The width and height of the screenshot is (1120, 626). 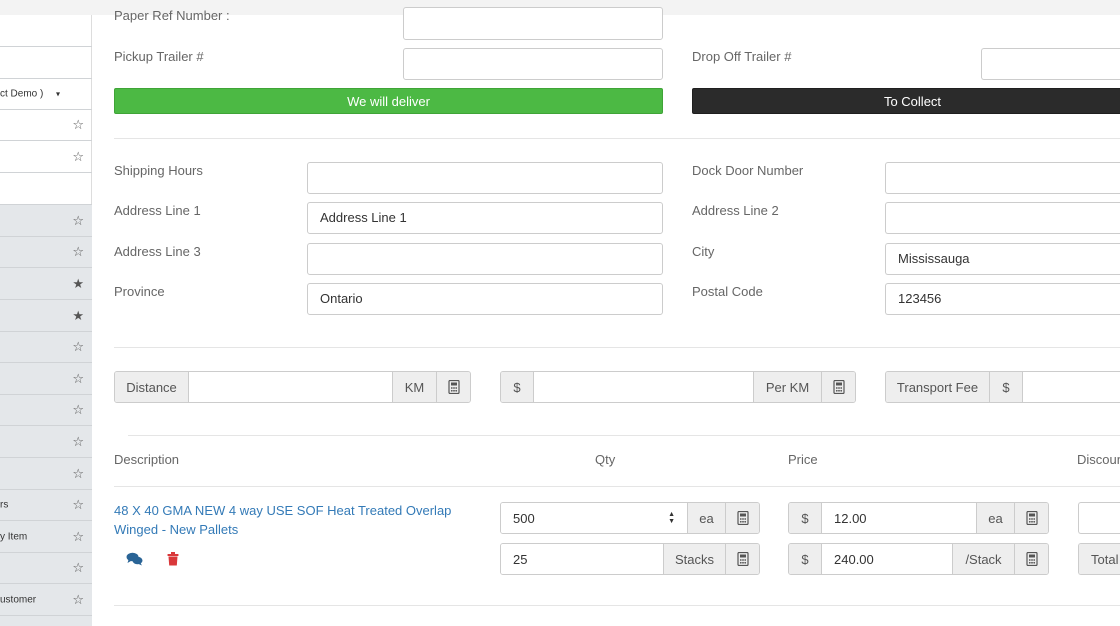 What do you see at coordinates (18, 599) in the screenshot?
I see `sidebar-item-label: ustomer` at bounding box center [18, 599].